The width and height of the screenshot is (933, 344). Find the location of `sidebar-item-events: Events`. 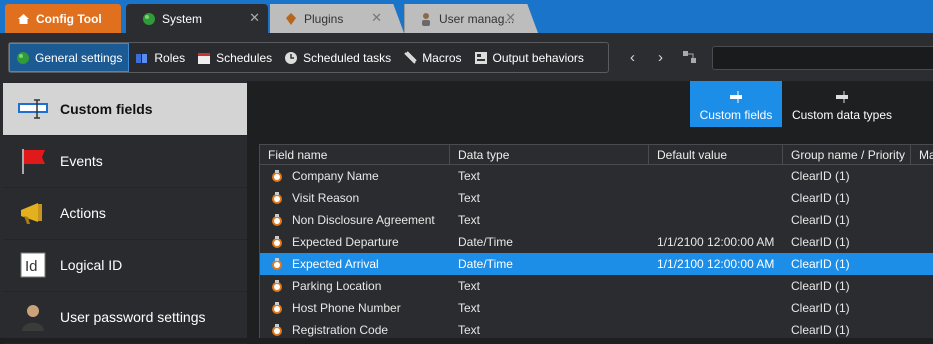

sidebar-item-events: Events is located at coordinates (125, 161).